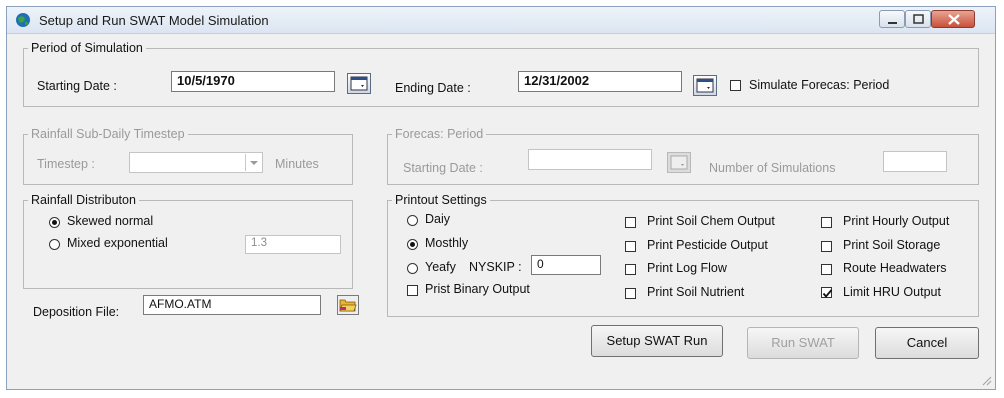  I want to click on print-hourly-label: Print Hourly Output, so click(896, 221).